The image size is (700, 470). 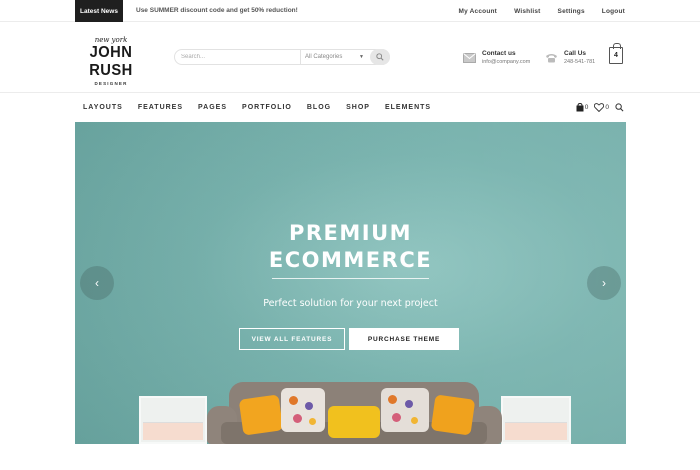 What do you see at coordinates (551, 58) in the screenshot?
I see `phone-icon` at bounding box center [551, 58].